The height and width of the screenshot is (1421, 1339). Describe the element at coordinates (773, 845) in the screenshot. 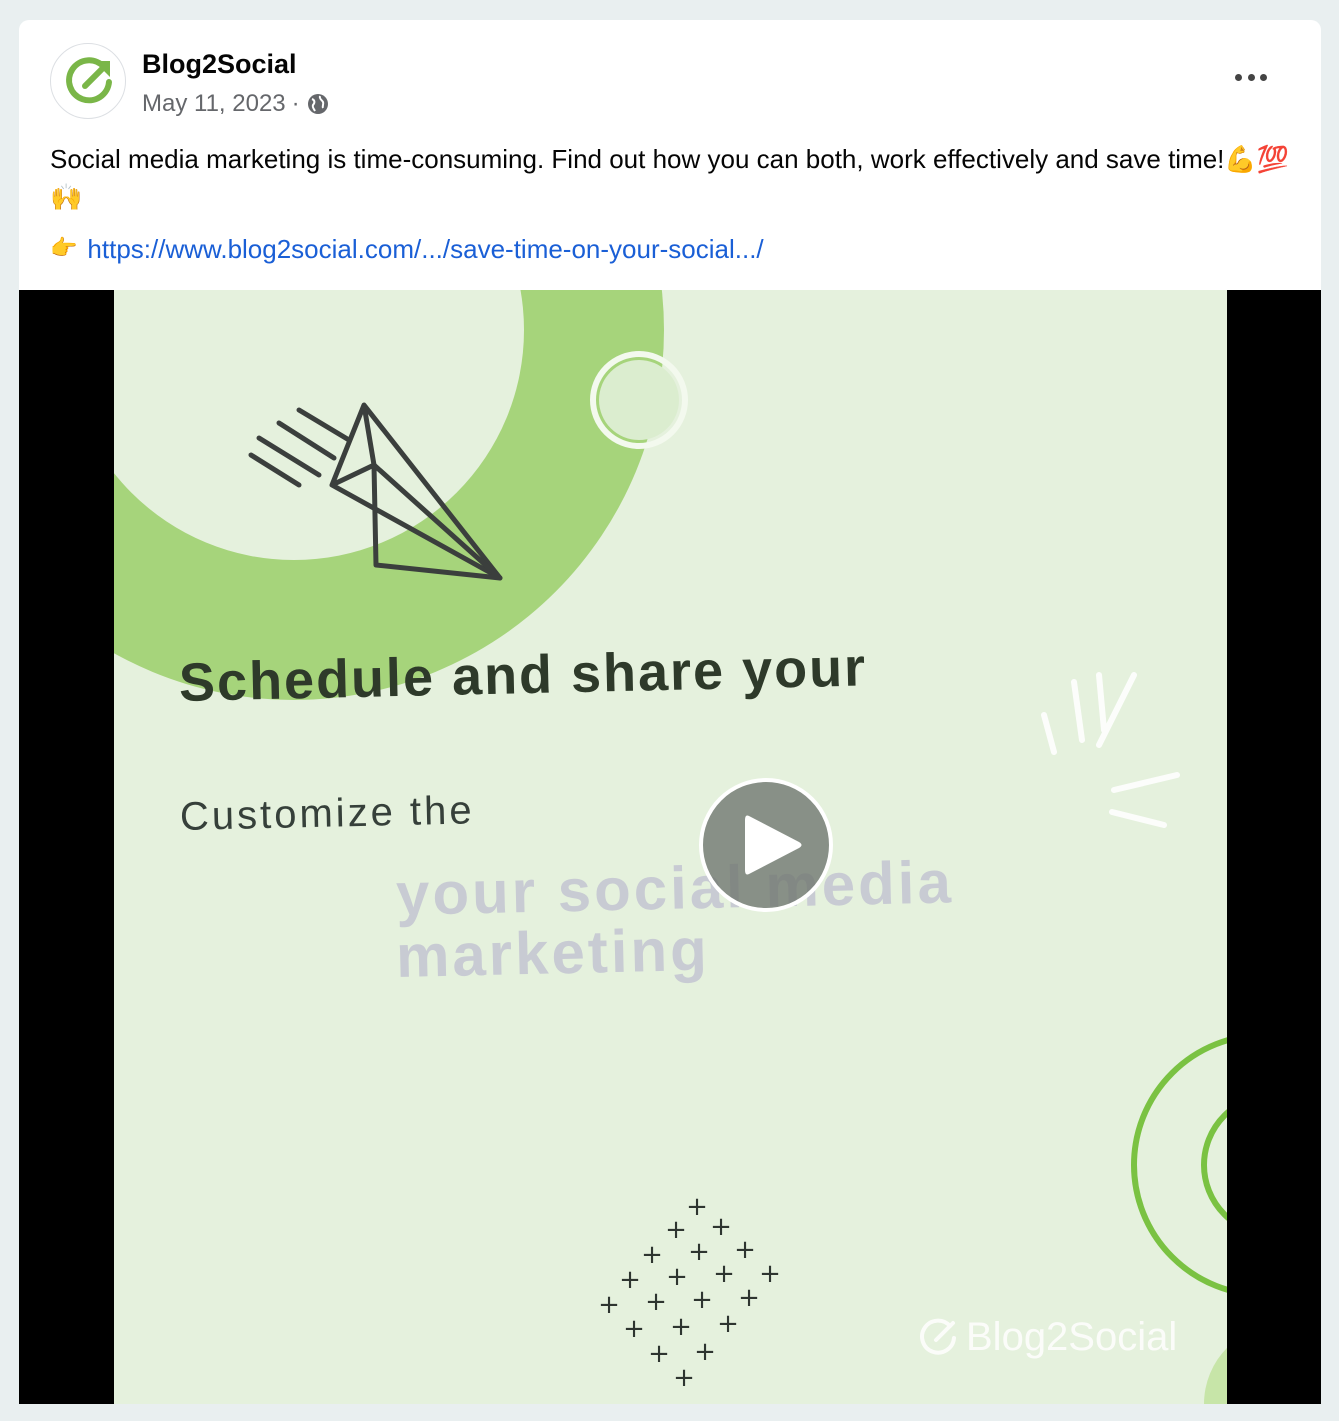

I see `play-icon` at that location.